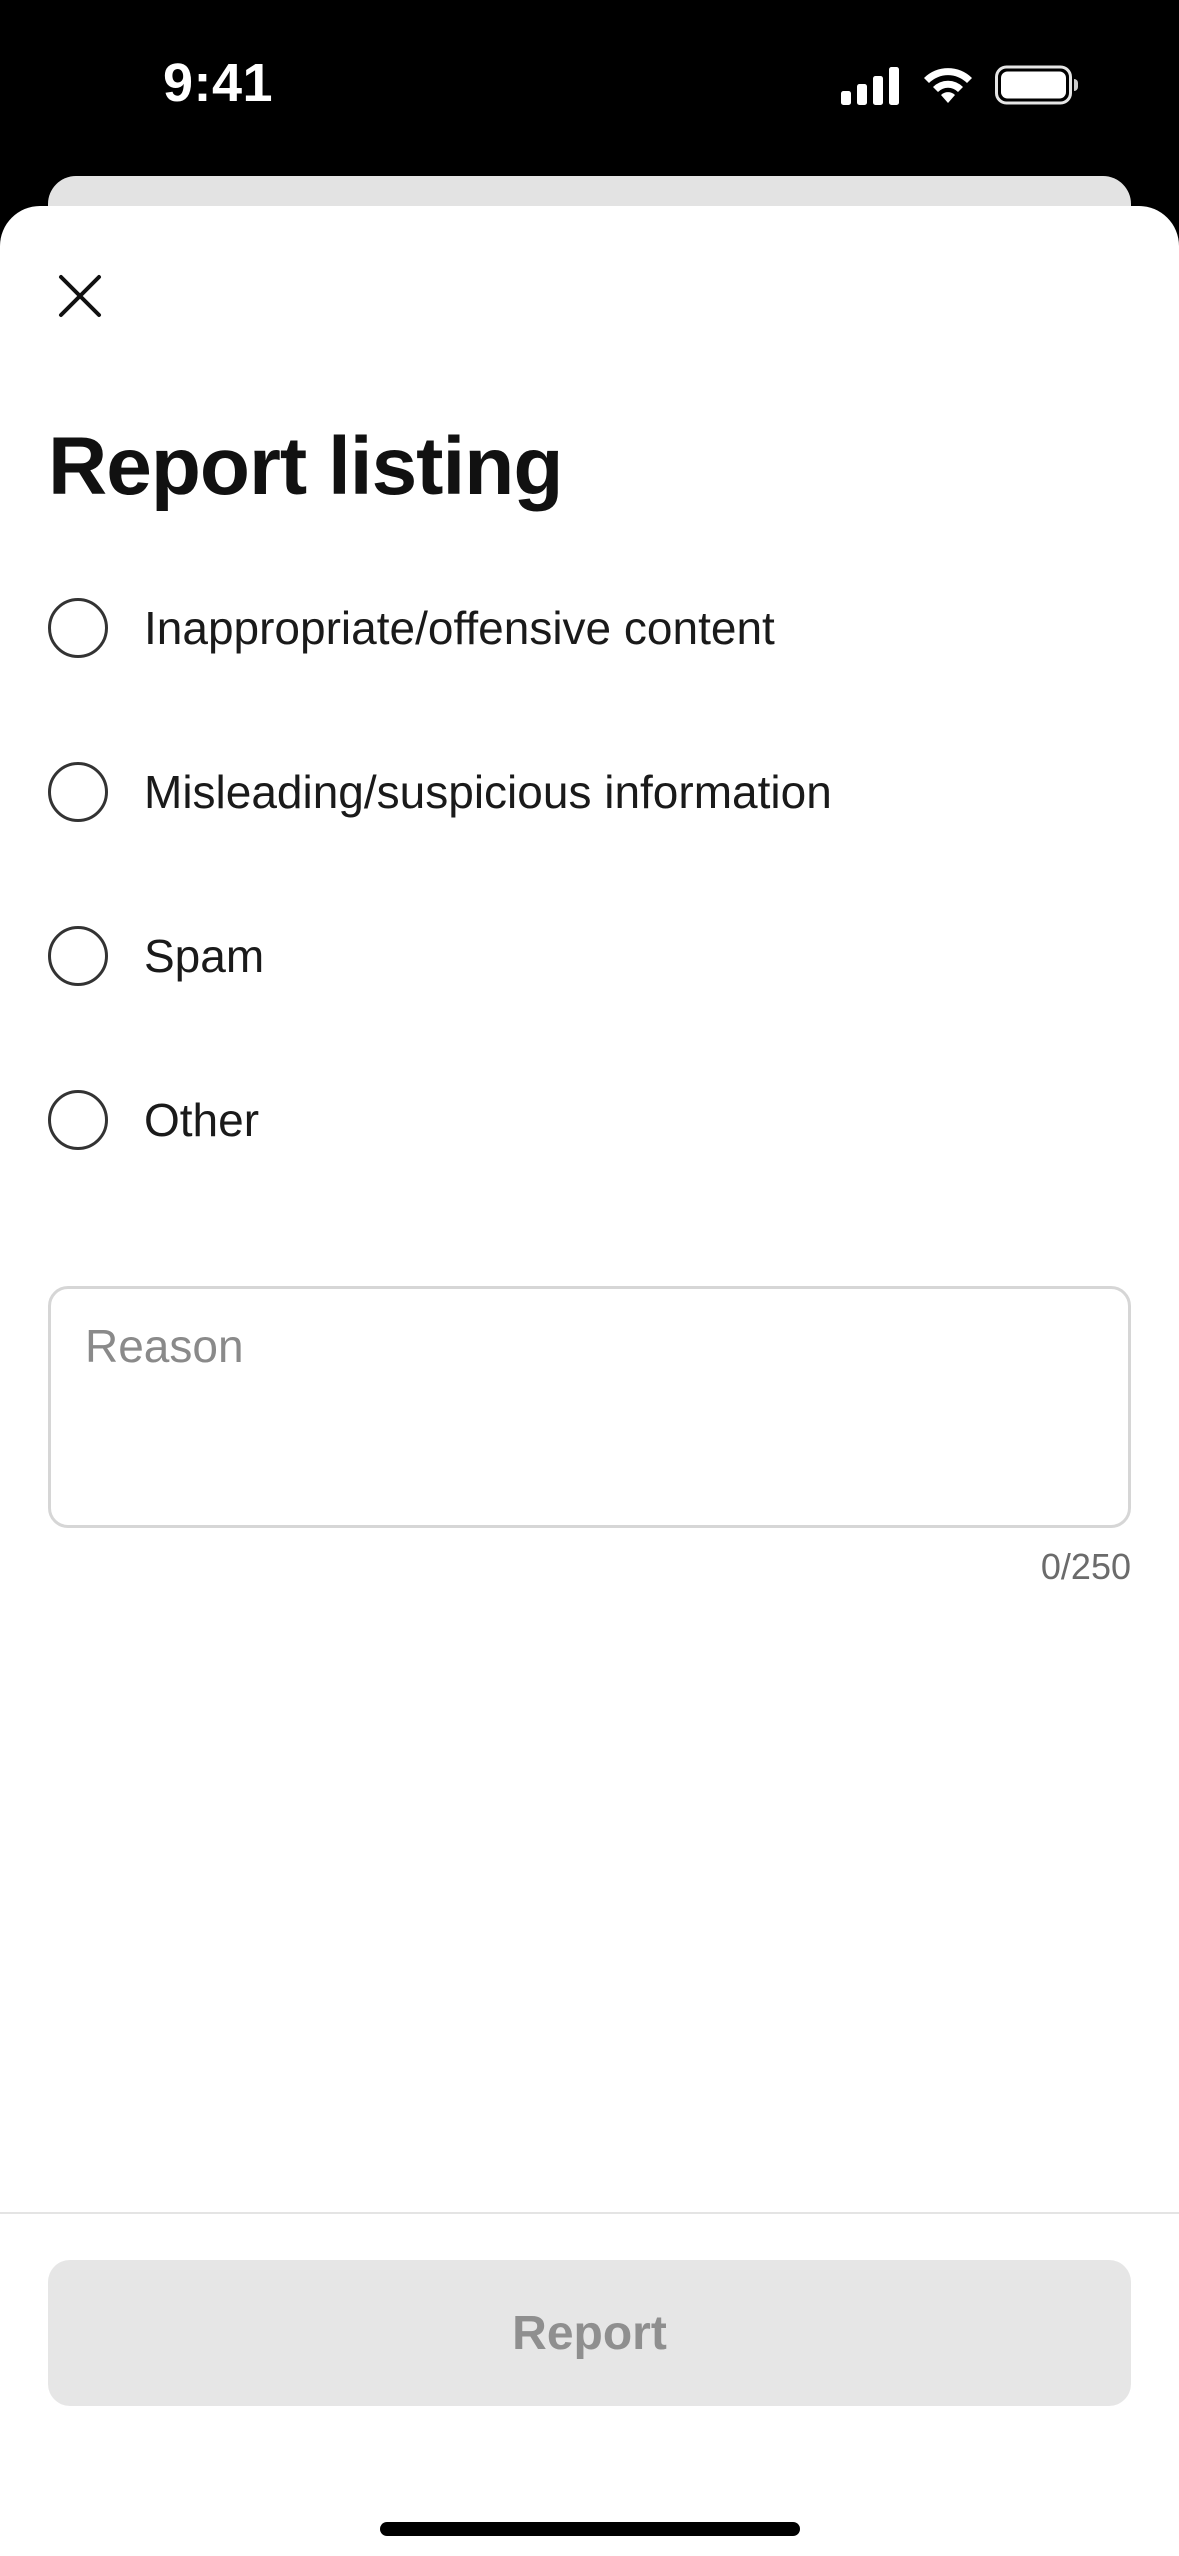 The height and width of the screenshot is (2556, 1179). I want to click on home-indicator, so click(590, 2529).